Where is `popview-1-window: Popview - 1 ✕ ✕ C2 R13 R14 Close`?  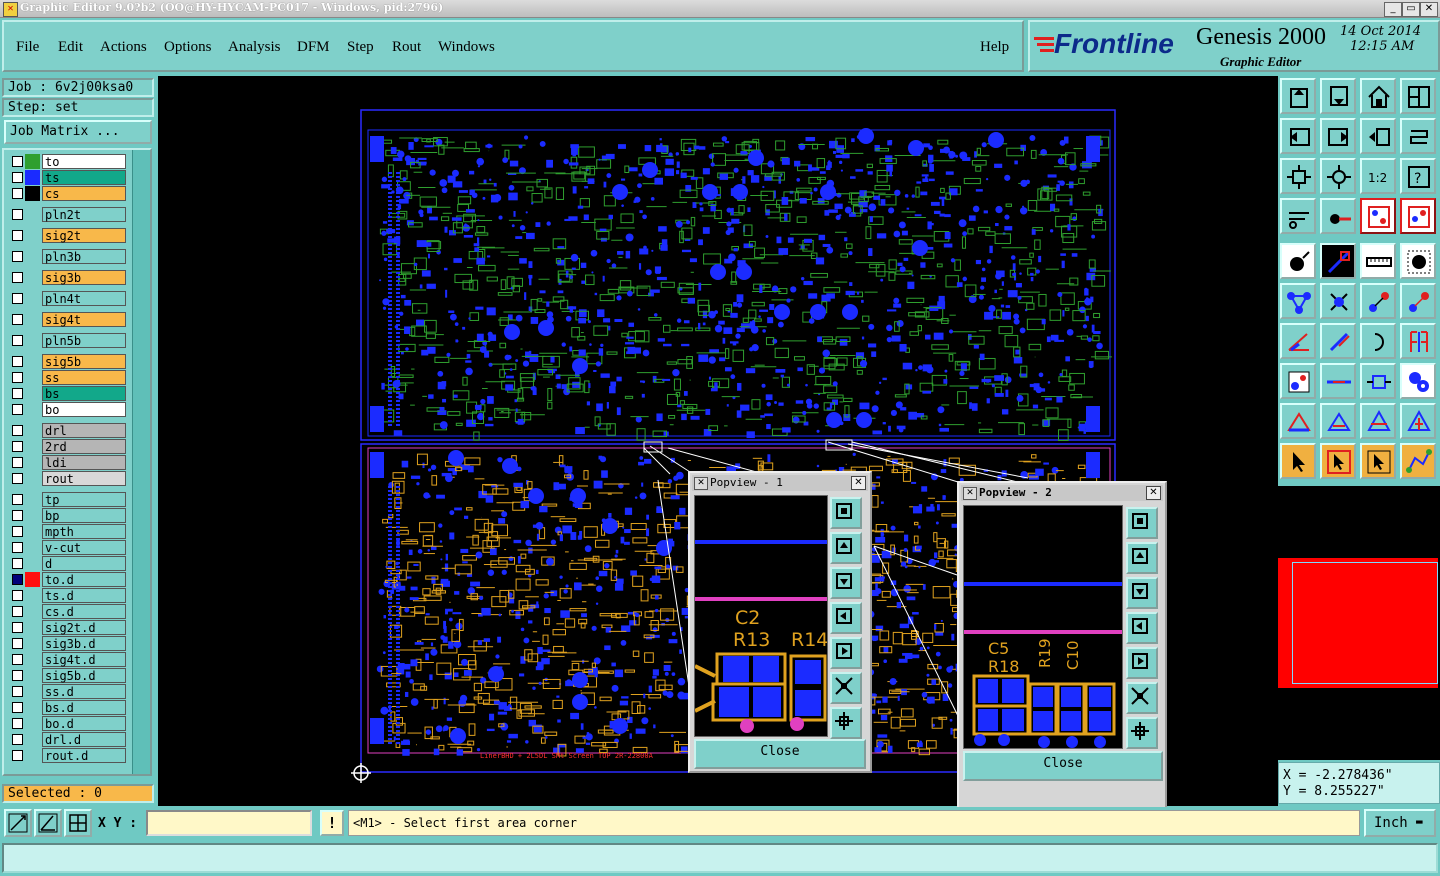
popview-1-window: Popview - 1 ✕ ✕ C2 R13 R14 Close is located at coordinates (780, 622).